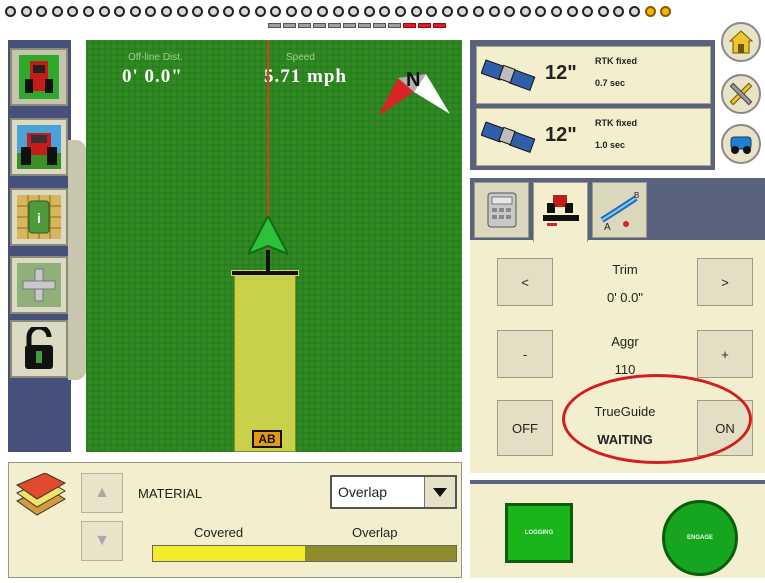 This screenshot has width=765, height=583. I want to click on vehicle-view-button, so click(39, 77).